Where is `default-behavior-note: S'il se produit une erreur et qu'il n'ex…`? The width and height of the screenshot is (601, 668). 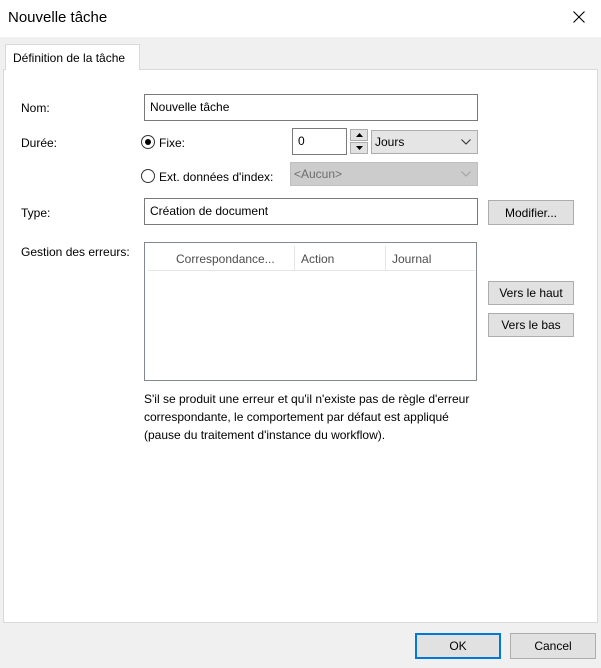 default-behavior-note: S'il se produit une erreur et qu'il n'ex… is located at coordinates (307, 417).